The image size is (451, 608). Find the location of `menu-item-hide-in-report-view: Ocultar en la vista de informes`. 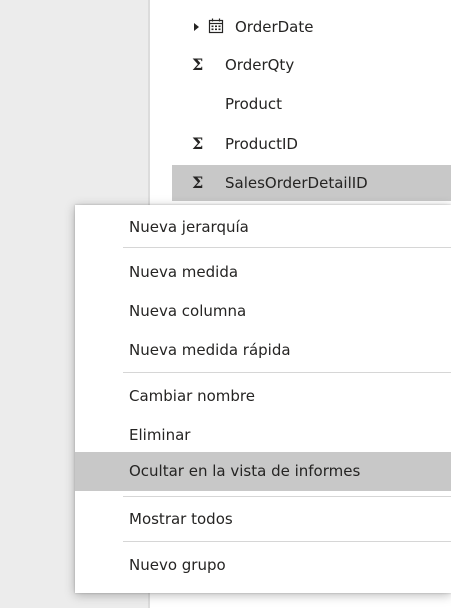

menu-item-hide-in-report-view: Ocultar en la vista de informes is located at coordinates (263, 471).